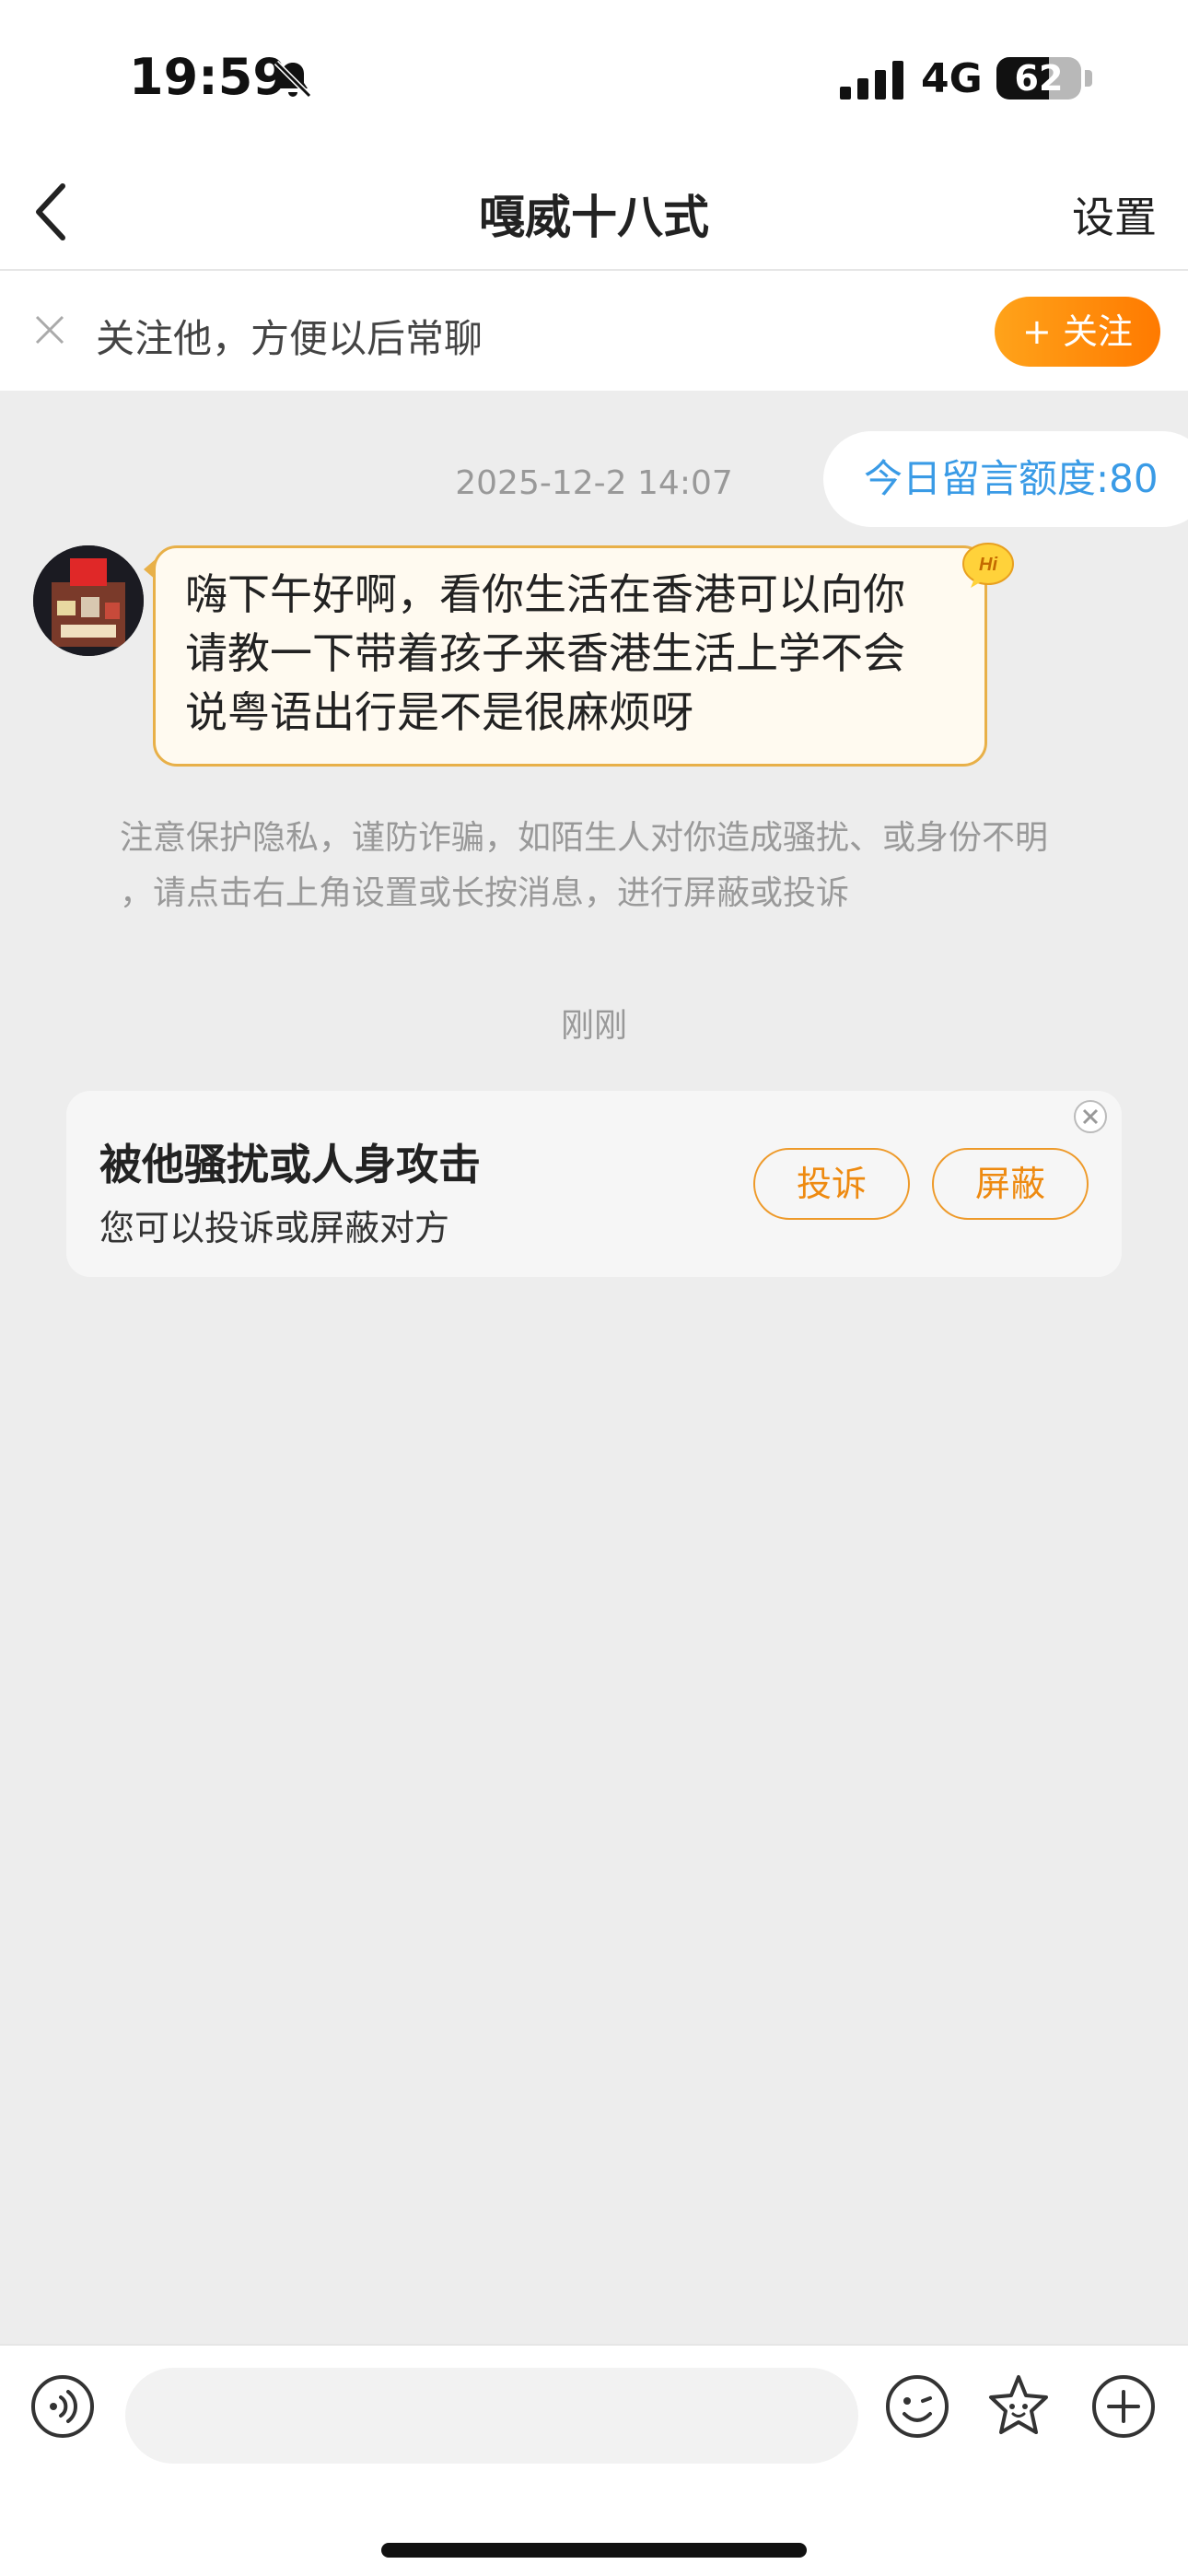 This screenshot has width=1188, height=2576. Describe the element at coordinates (274, 1228) in the screenshot. I see `harassment-card-subtitle: 您可以投诉或屏蔽对方` at that location.